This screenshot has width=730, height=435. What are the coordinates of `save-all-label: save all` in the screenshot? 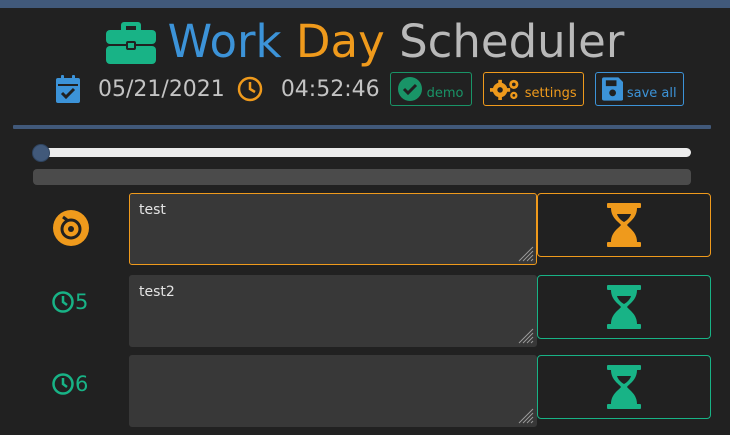 It's located at (651, 93).